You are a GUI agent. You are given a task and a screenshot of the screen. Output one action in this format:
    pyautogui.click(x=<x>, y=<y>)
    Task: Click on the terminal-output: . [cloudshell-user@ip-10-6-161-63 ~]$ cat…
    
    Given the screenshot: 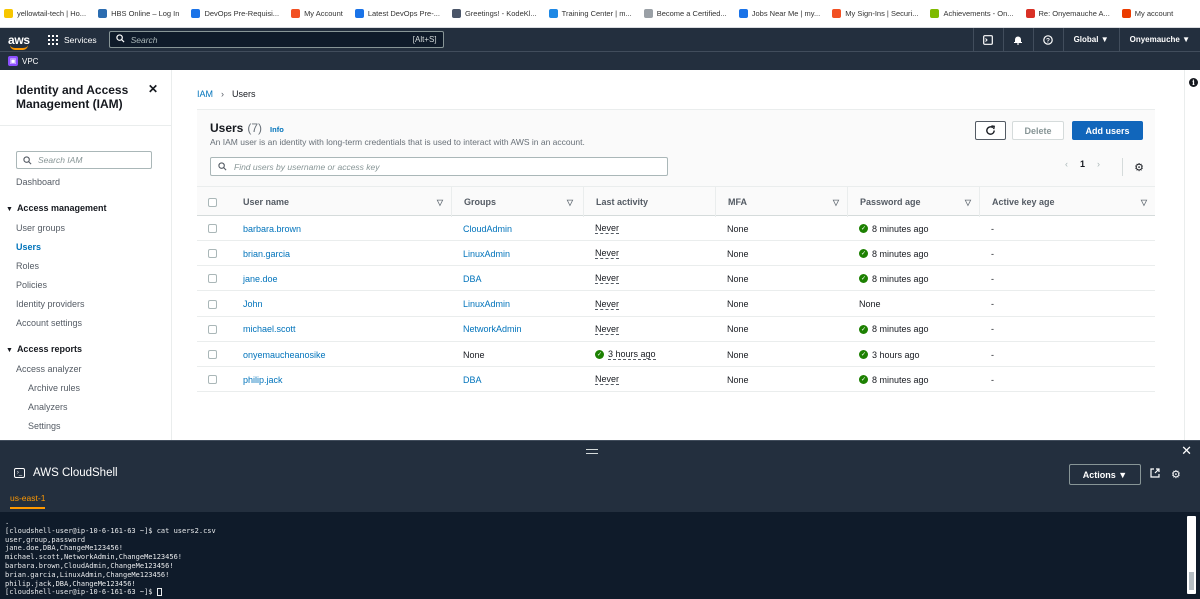 What is the action you would take?
    pyautogui.click(x=600, y=555)
    